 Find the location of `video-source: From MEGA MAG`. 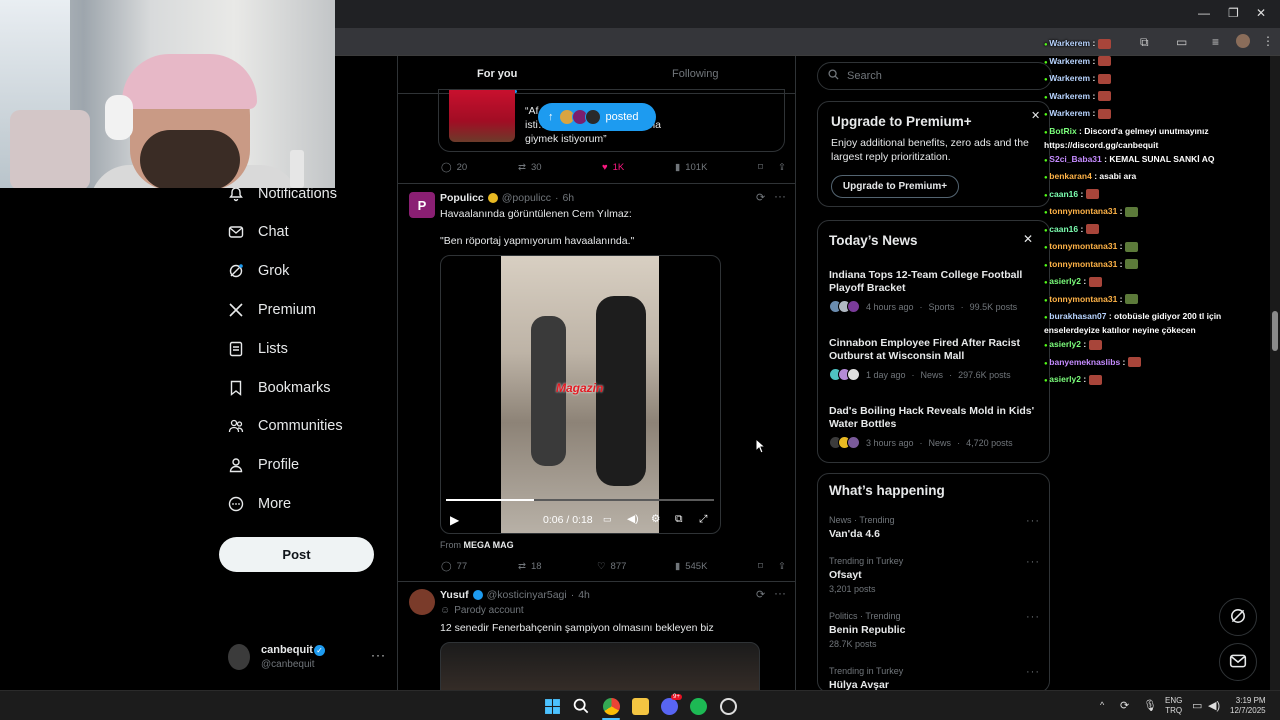

video-source: From MEGA MAG is located at coordinates (477, 545).